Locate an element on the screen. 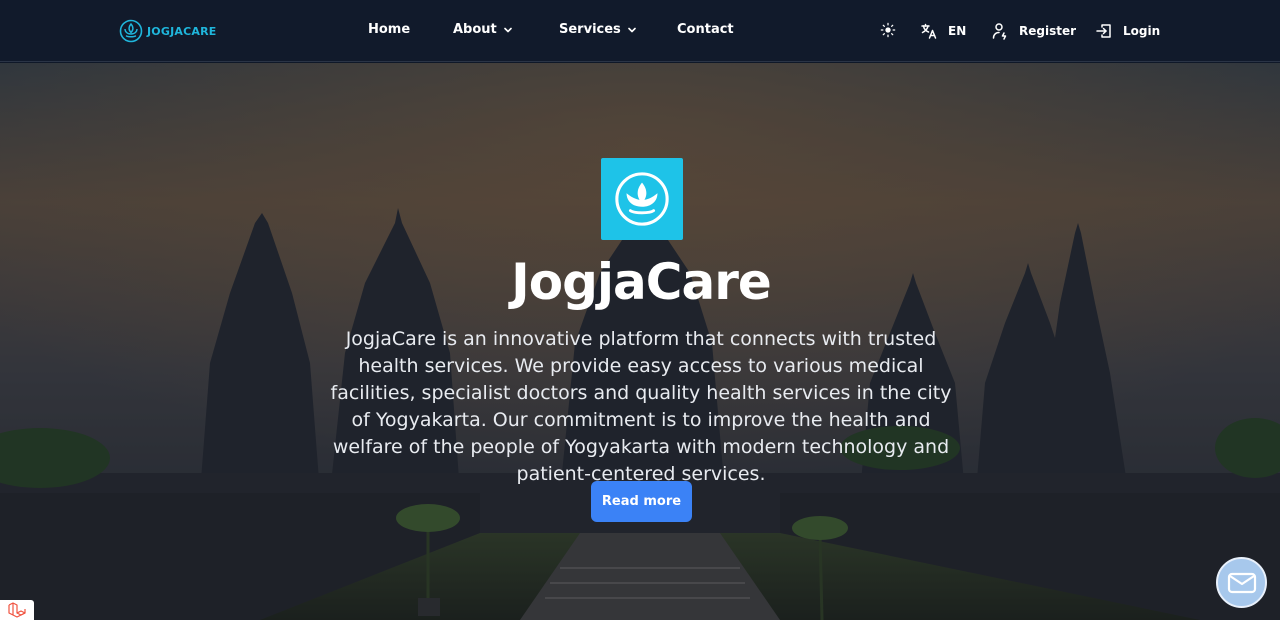 The width and height of the screenshot is (1280, 620). nav-contact-label: Contact is located at coordinates (705, 29).